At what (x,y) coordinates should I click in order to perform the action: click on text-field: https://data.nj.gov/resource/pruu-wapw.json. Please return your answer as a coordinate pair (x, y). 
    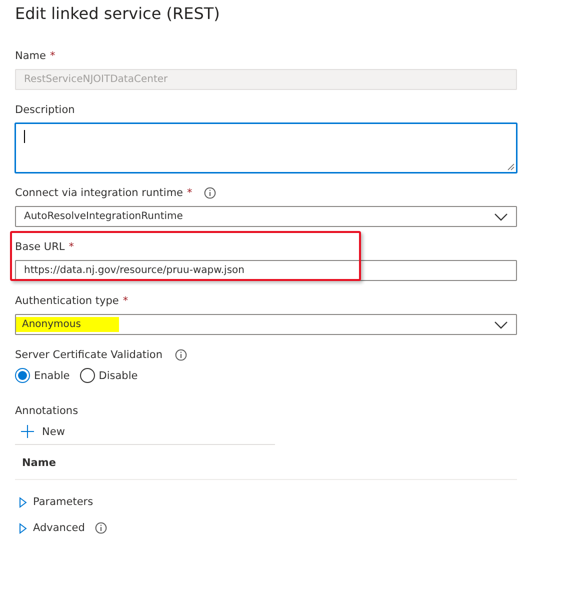
    Looking at the image, I should click on (266, 270).